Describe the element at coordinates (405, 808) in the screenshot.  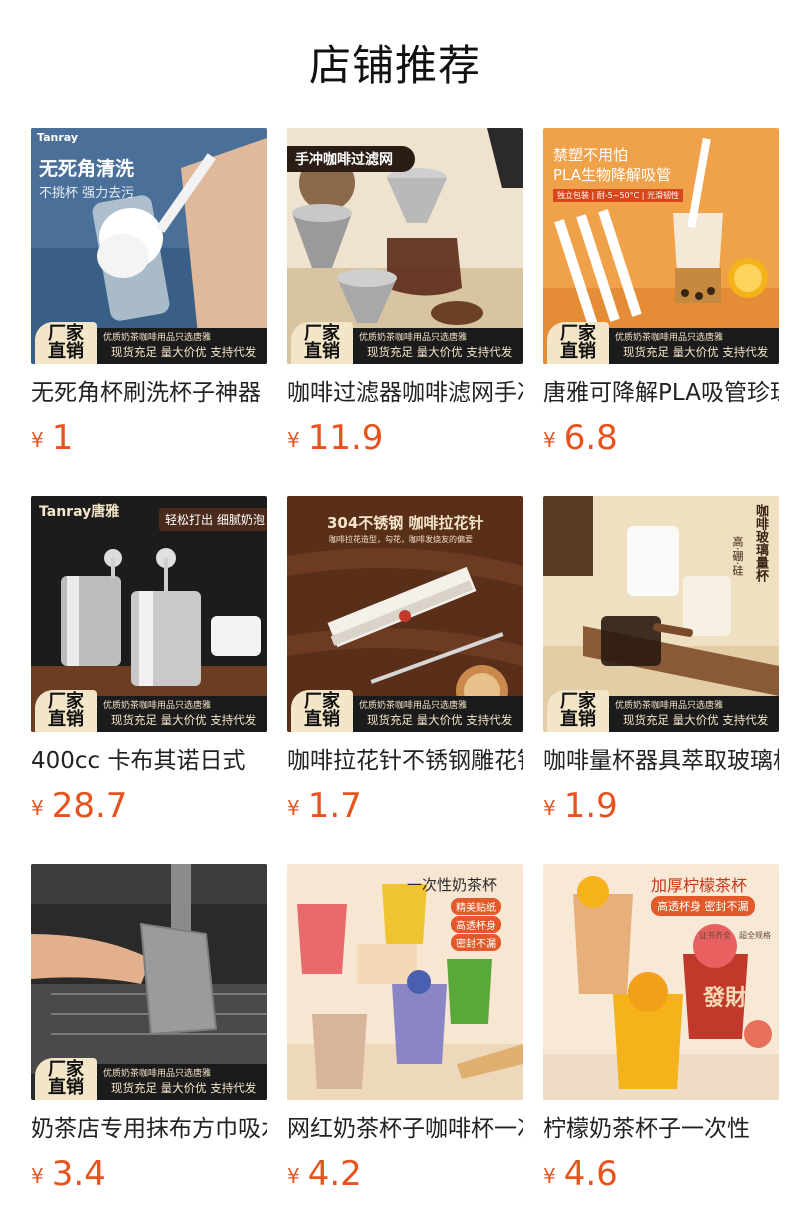
I see `product-price: ¥1.7` at that location.